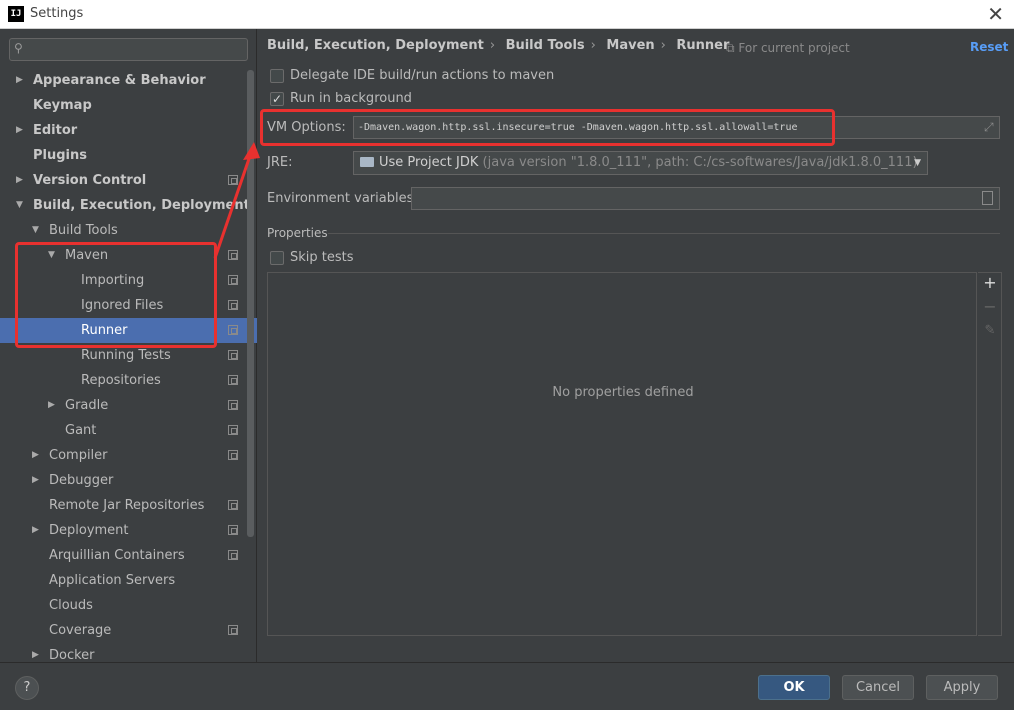  I want to click on sidebar-item-debugger: ▶ Debugger, so click(128, 480).